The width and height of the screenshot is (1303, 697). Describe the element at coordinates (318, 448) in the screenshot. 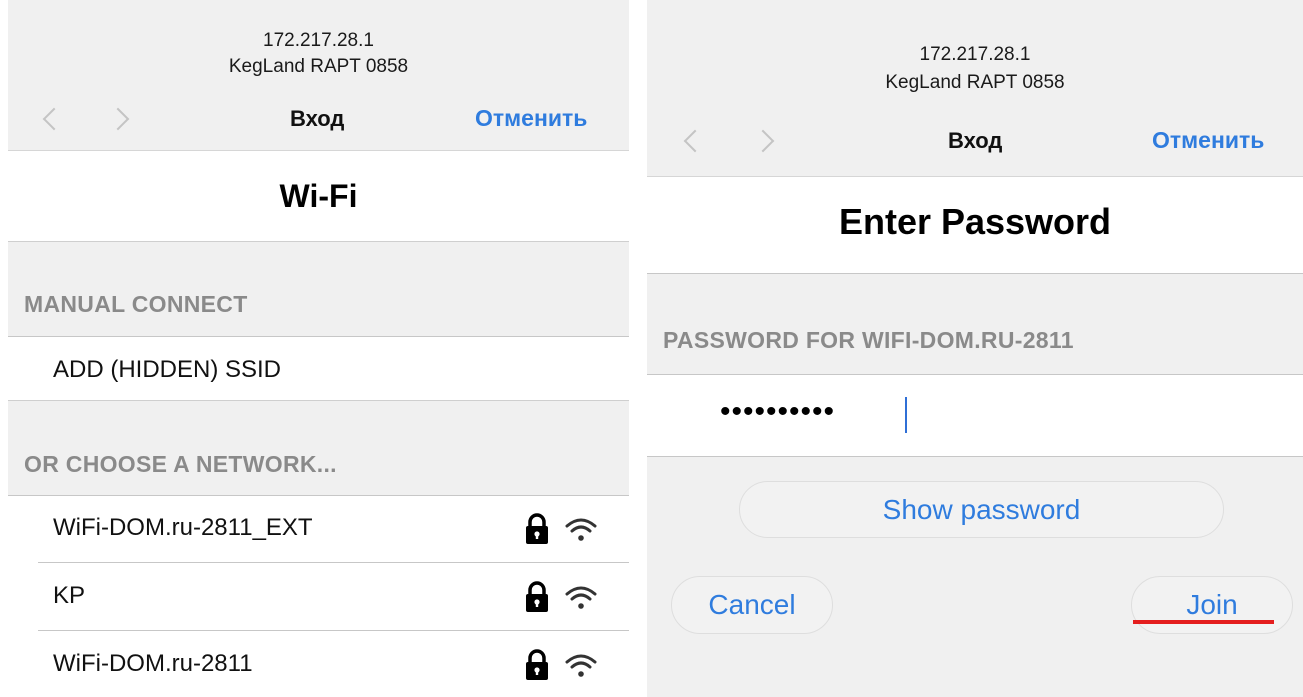

I see `choose-network-section` at that location.